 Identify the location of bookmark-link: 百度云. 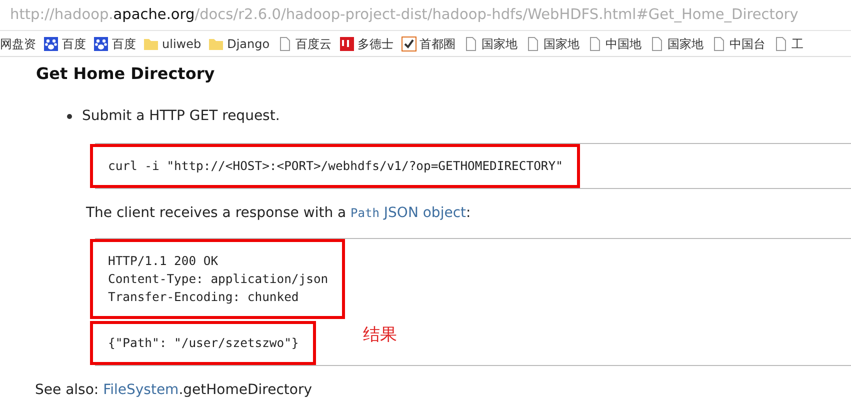
(314, 43).